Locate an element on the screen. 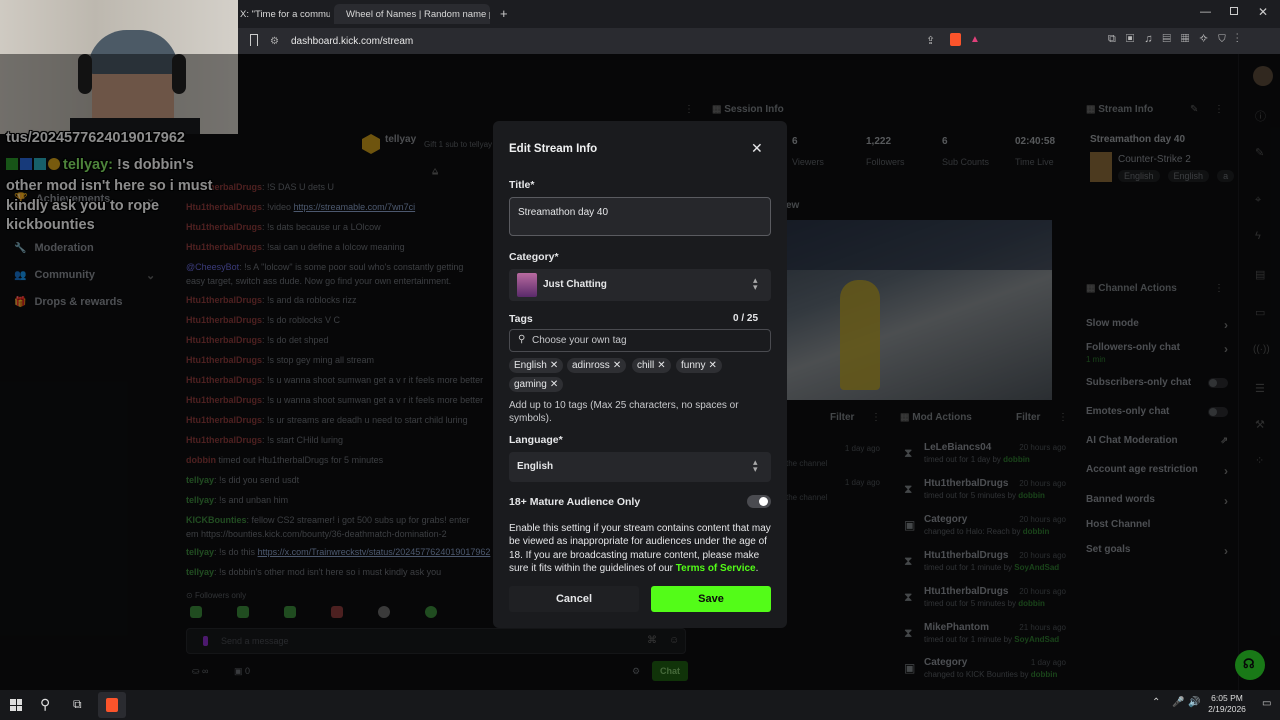 Image resolution: width=1280 pixels, height=720 pixels. tag-chip-chill: chill ✕ is located at coordinates (651, 365).